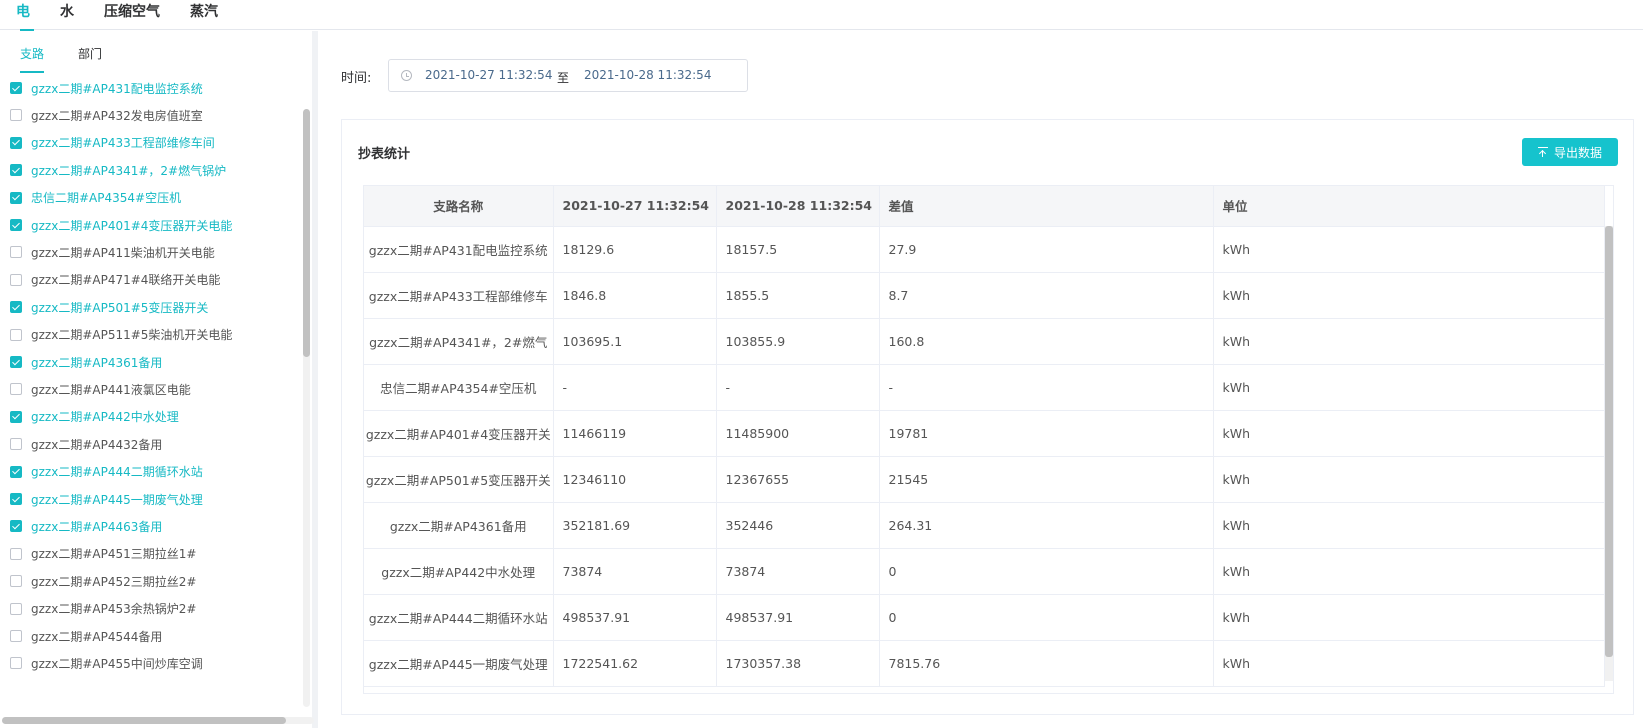 The height and width of the screenshot is (728, 1643). Describe the element at coordinates (97, 636) in the screenshot. I see `branch-label: gzzx二期#AP4544备用` at that location.